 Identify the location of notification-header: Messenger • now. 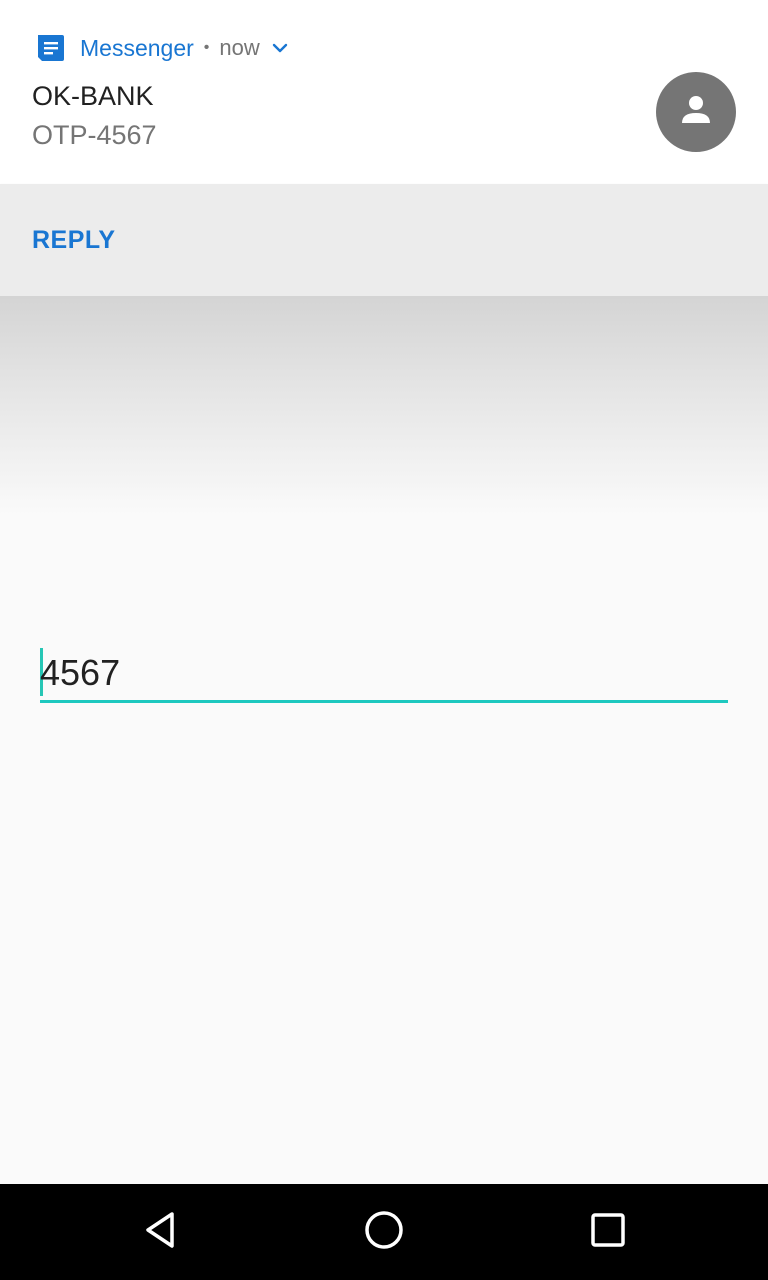
(163, 48).